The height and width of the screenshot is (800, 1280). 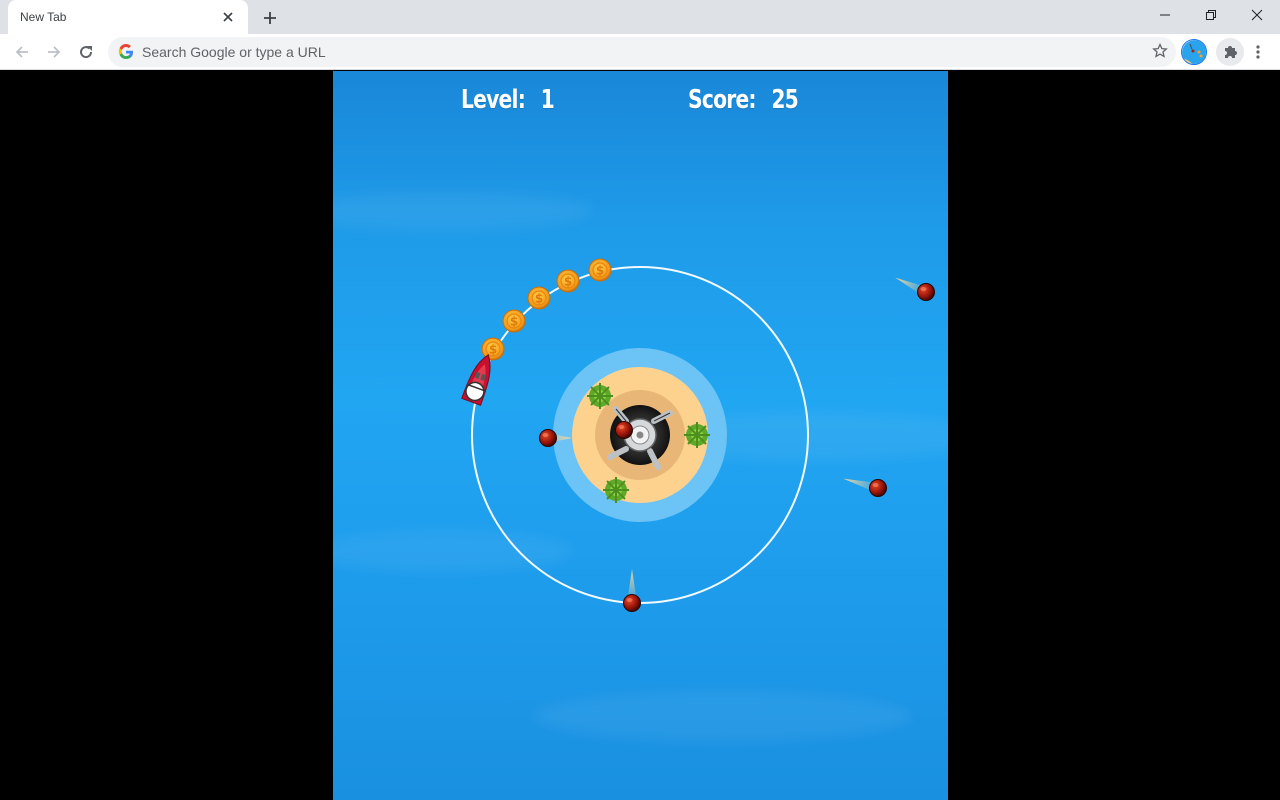 What do you see at coordinates (228, 17) in the screenshot?
I see `tab-close-icon` at bounding box center [228, 17].